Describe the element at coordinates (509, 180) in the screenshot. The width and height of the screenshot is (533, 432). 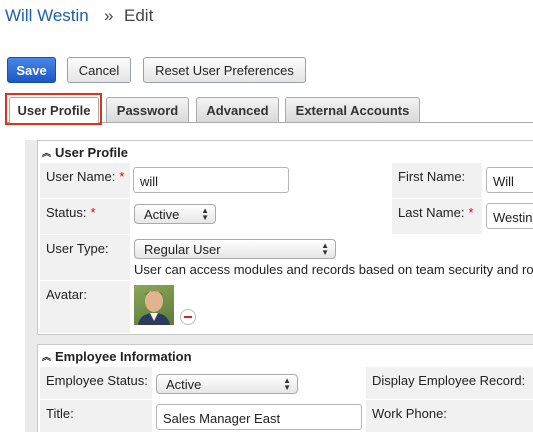
I see `first-name-input: Will` at that location.